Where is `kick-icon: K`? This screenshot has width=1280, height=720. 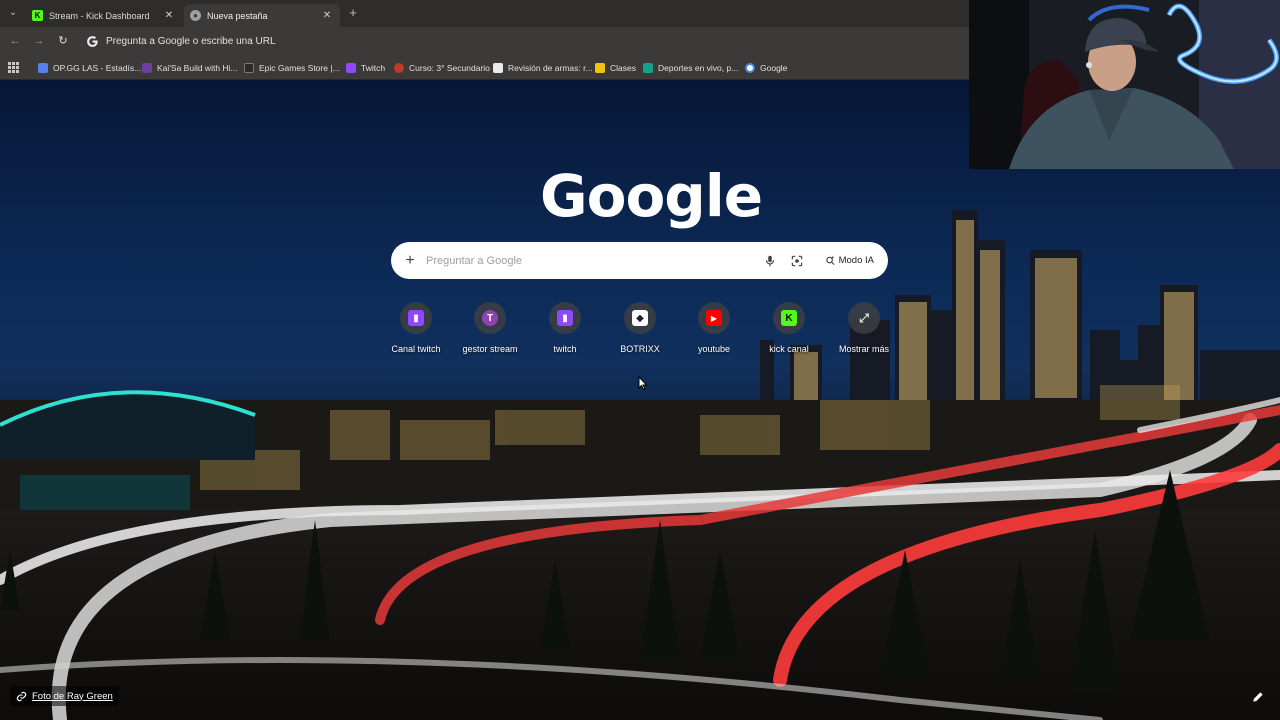 kick-icon: K is located at coordinates (789, 318).